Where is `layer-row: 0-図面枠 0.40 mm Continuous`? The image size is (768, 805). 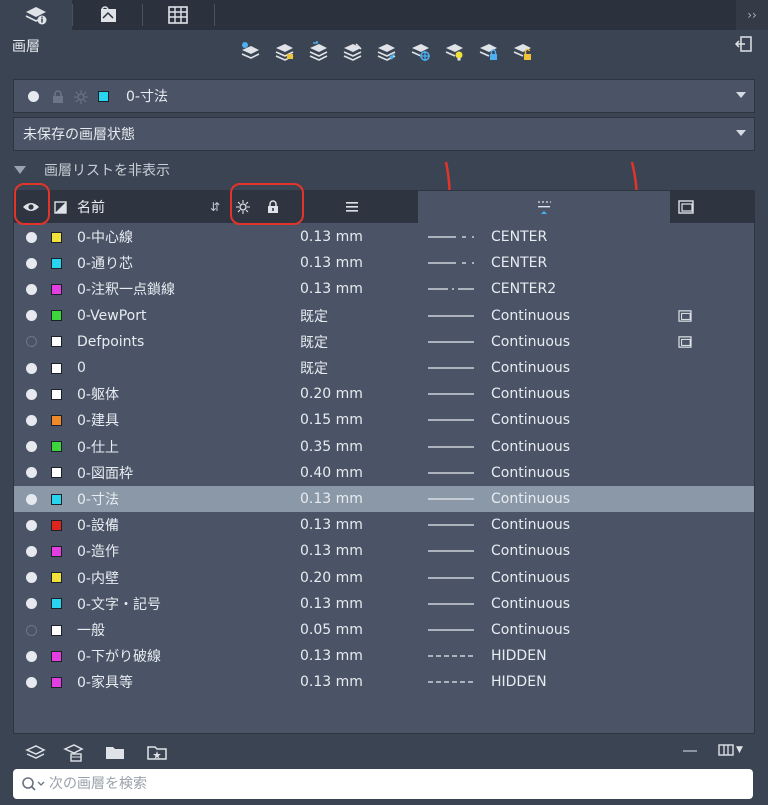 layer-row: 0-図面枠 0.40 mm Continuous is located at coordinates (384, 473).